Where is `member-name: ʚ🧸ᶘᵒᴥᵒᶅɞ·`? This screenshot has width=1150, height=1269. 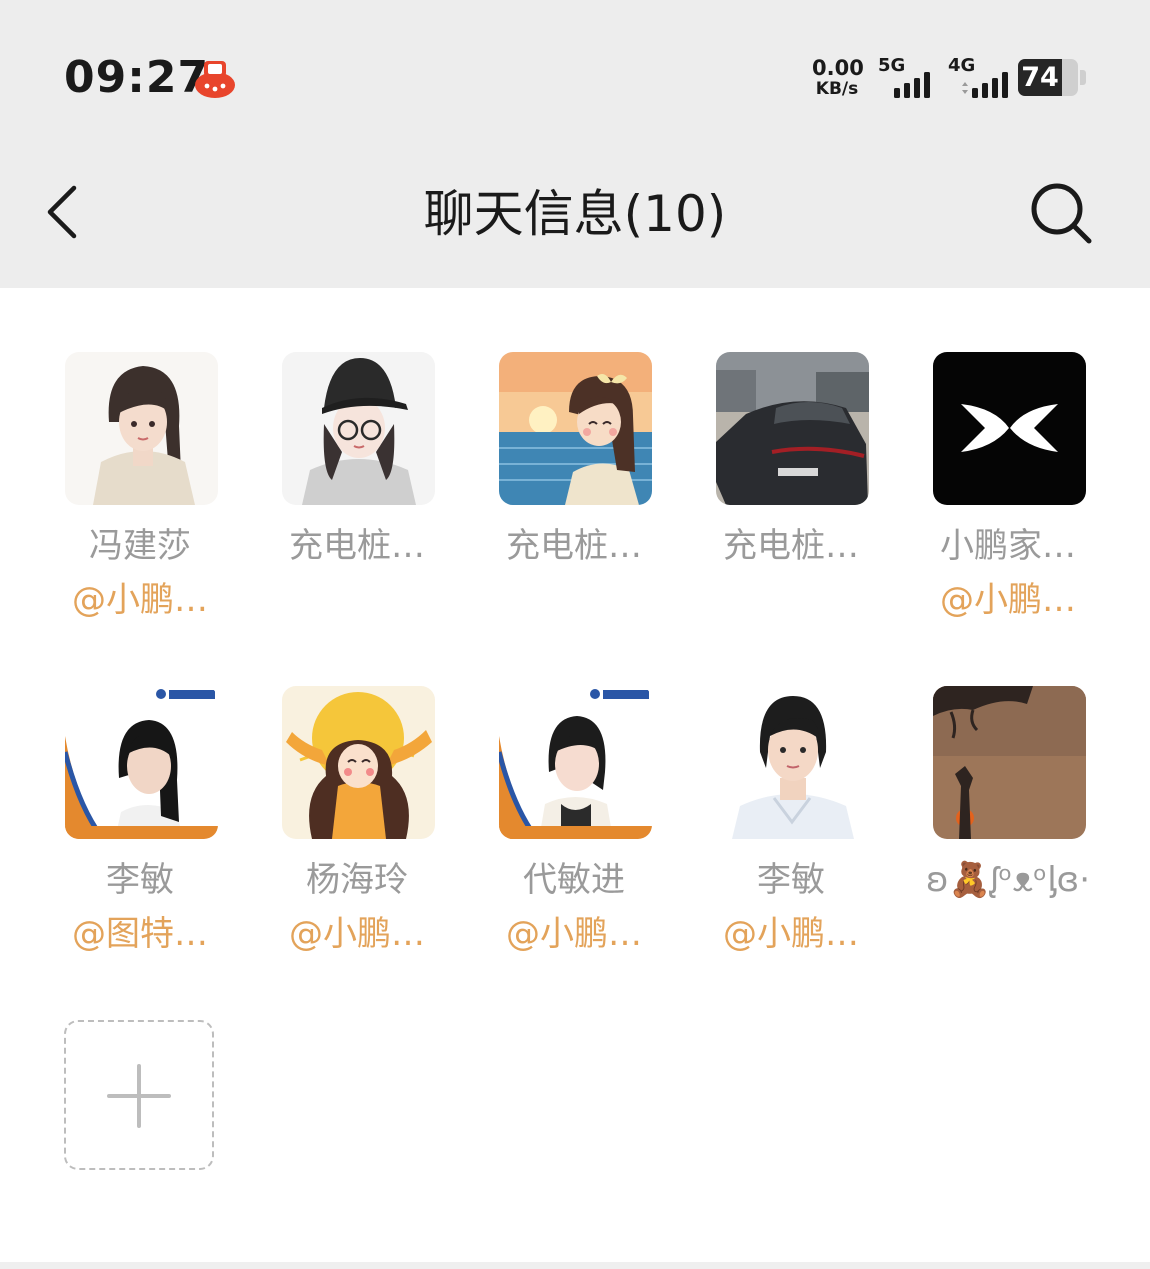 member-name: ʚ🧸ᶘᵒᴥᵒᶅɞ· is located at coordinates (1008, 880).